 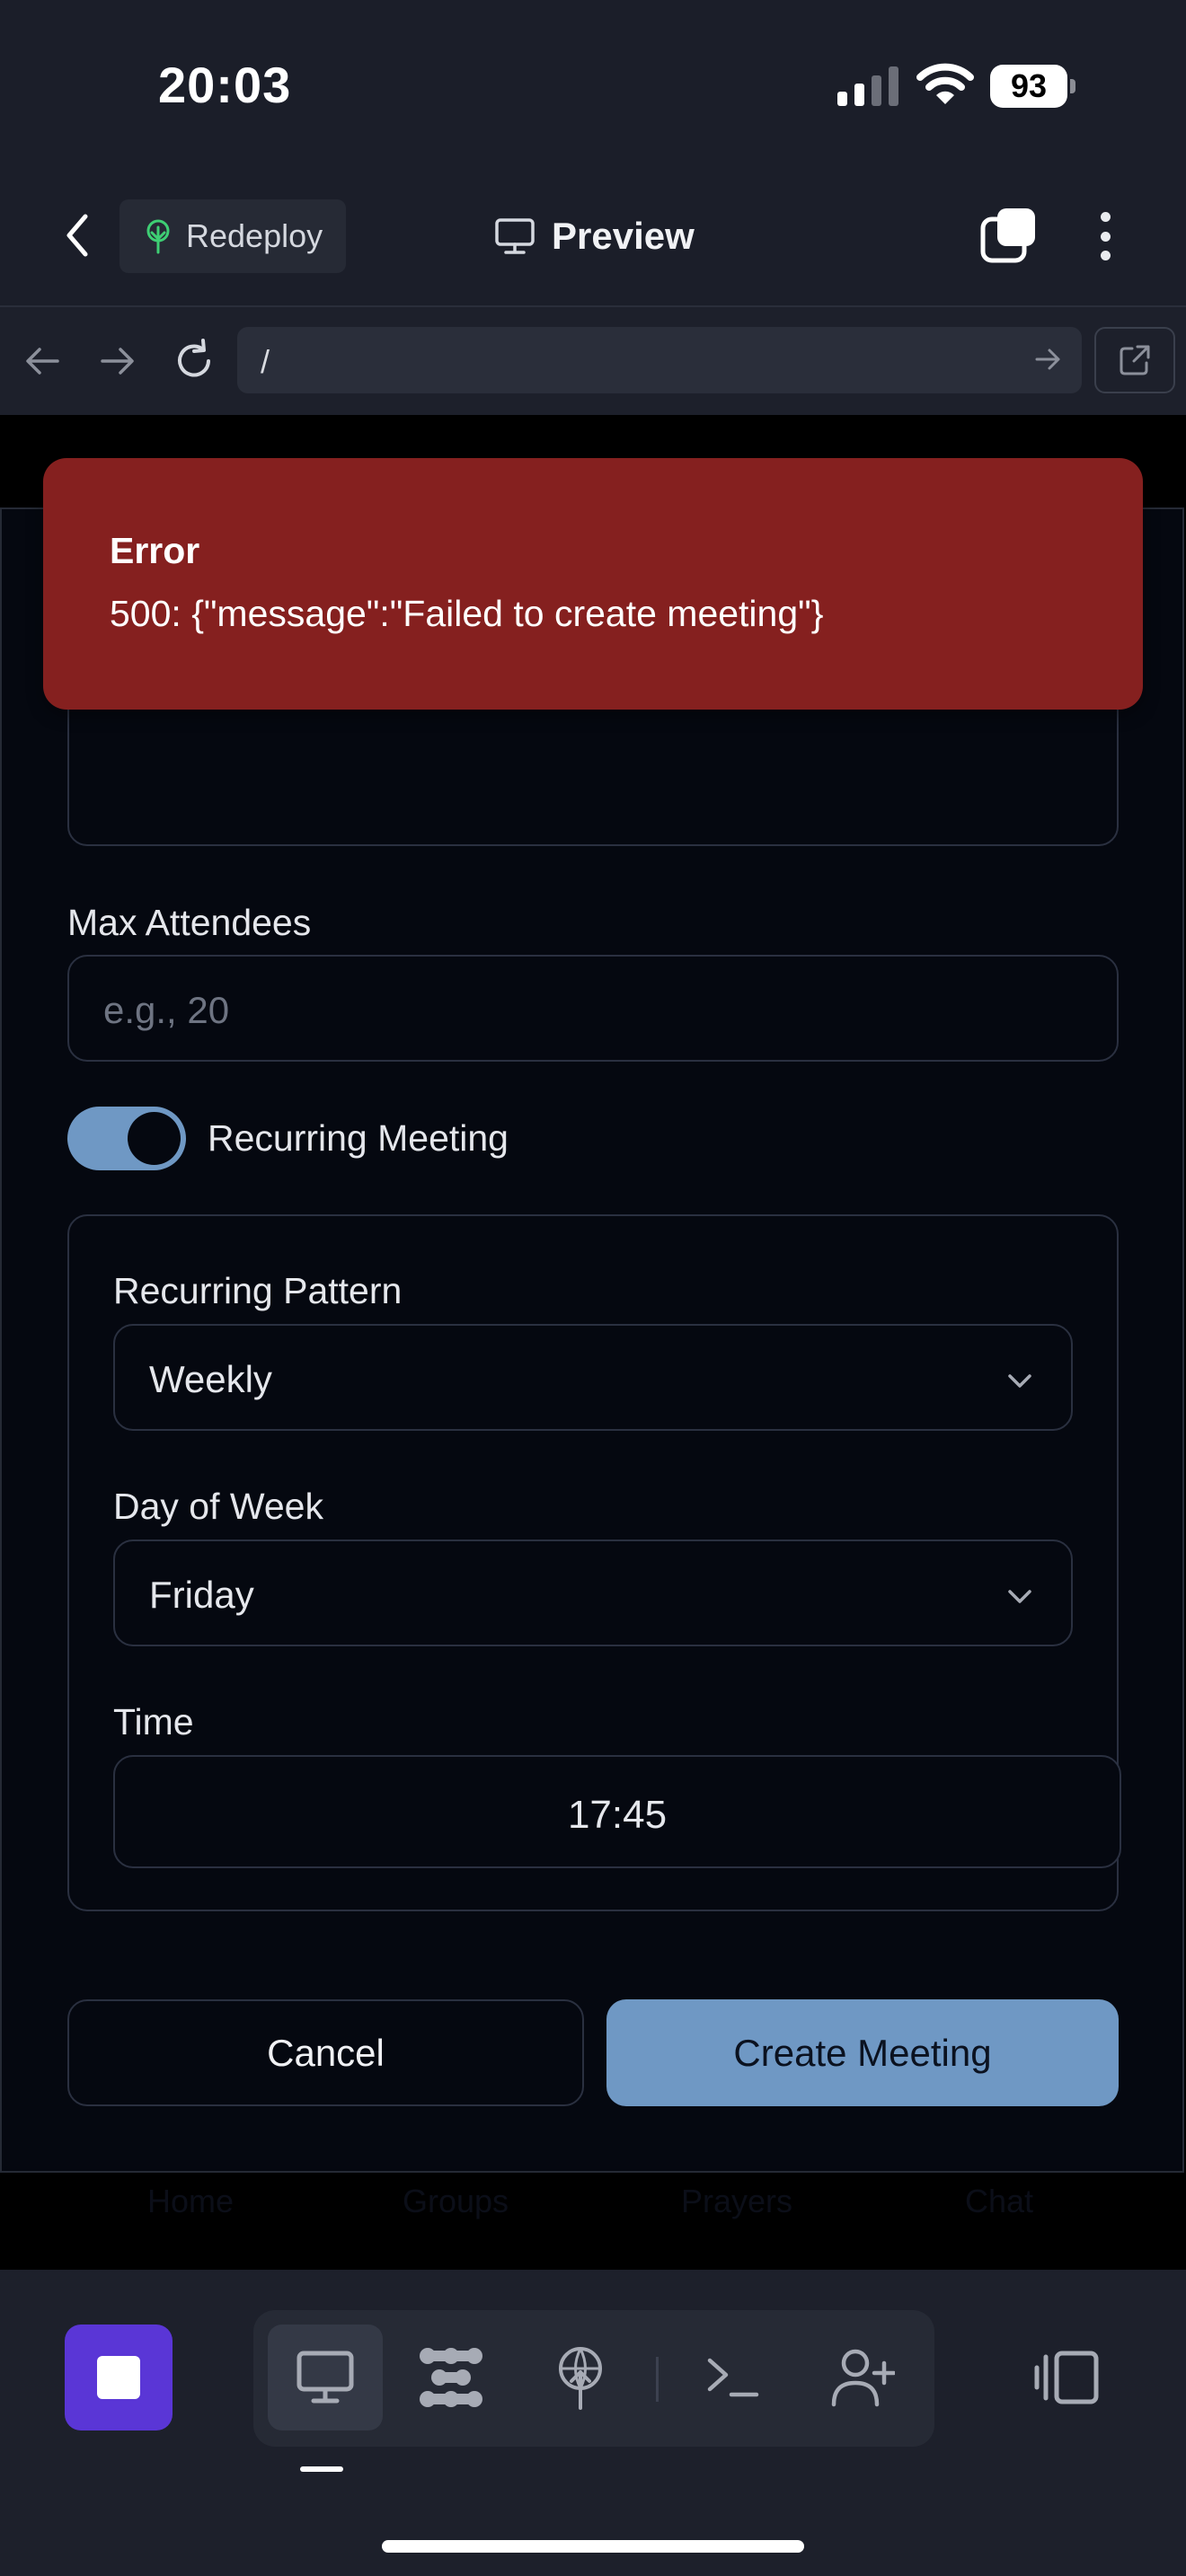 I want to click on stop-icon, so click(x=118, y=2377).